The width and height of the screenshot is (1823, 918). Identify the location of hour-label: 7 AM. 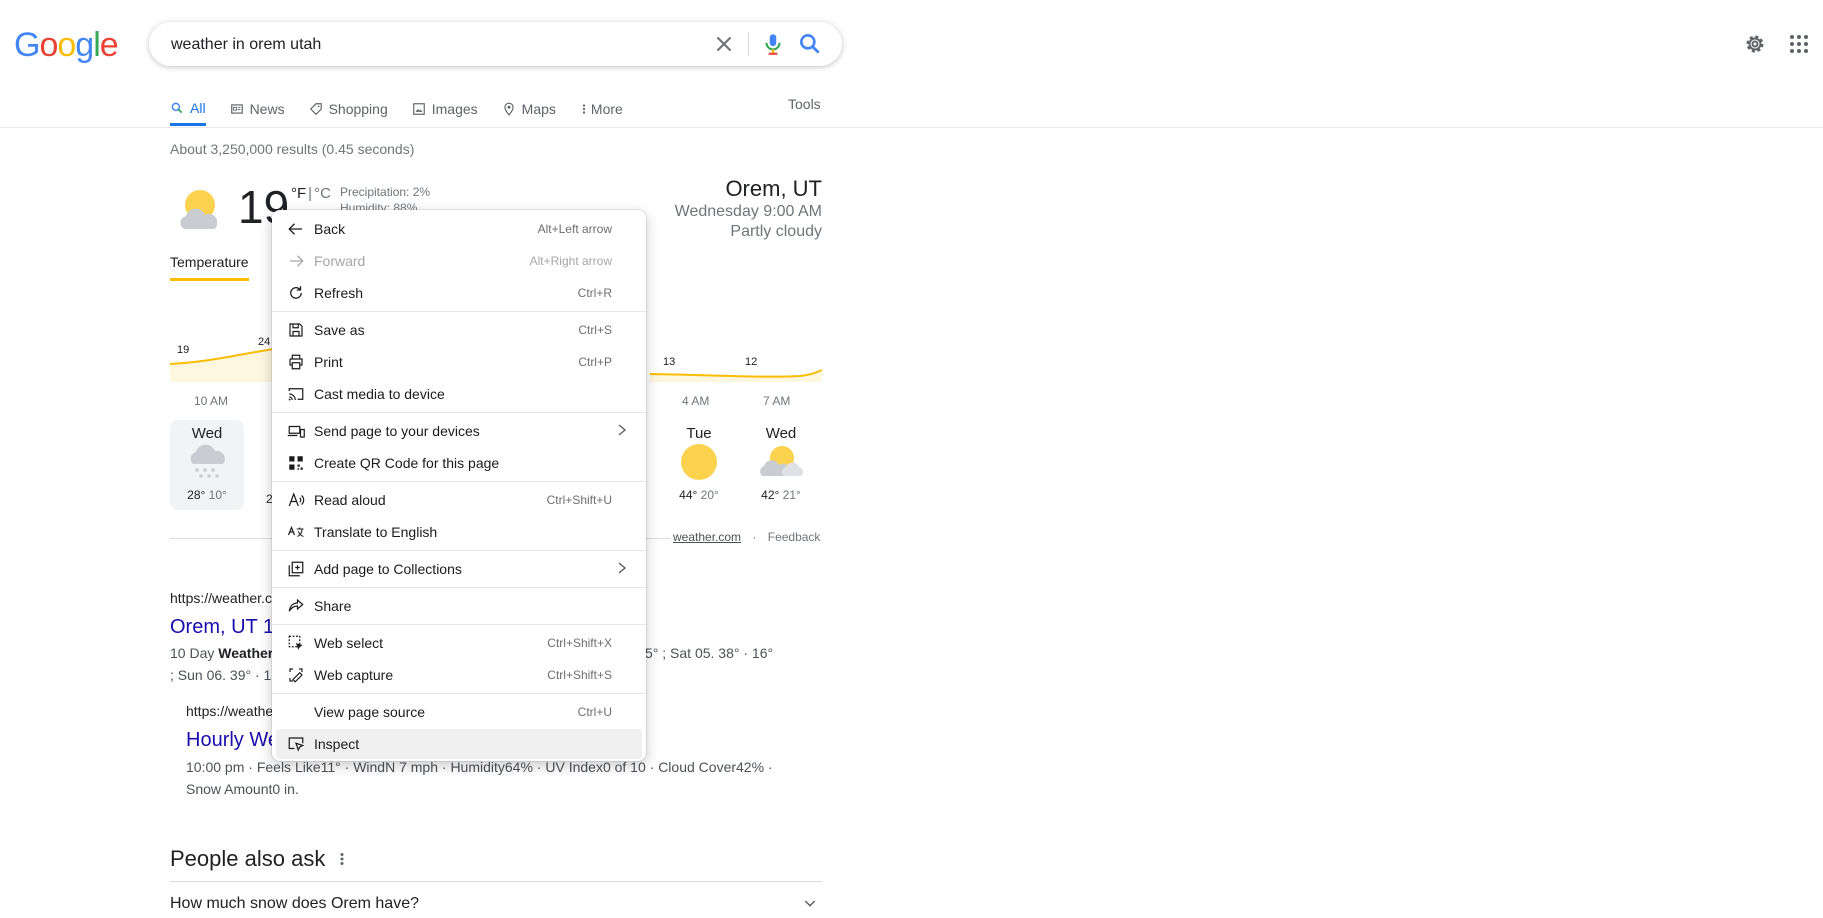
(777, 401).